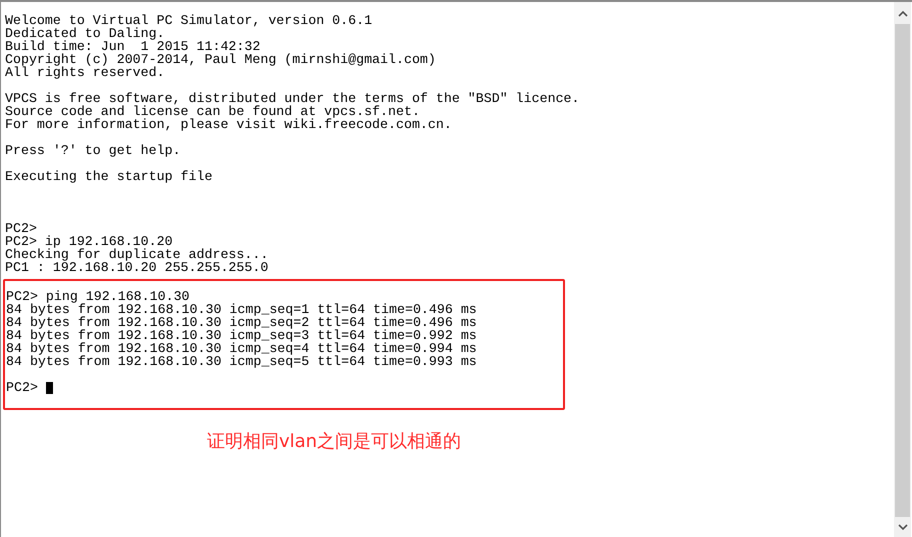  I want to click on terminal-line: 84 bytes from 192.168.10.30 icmp_seq=4 ttl=64 time=0.994 ms, so click(241, 348).